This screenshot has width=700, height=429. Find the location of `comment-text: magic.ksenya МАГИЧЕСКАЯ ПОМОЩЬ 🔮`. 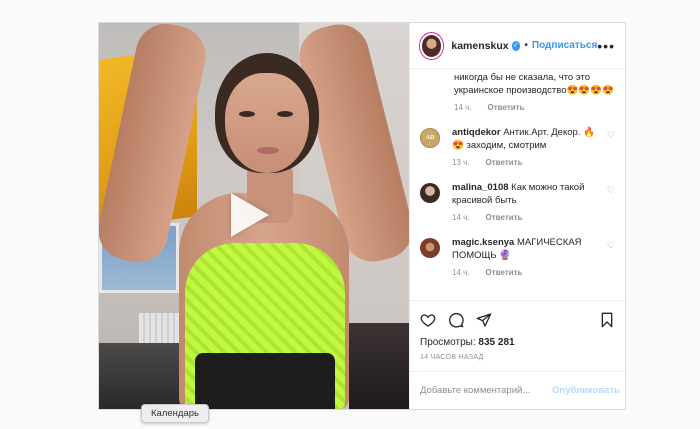

comment-text: magic.ksenya МАГИЧЕСКАЯ ПОМОЩЬ 🔮 is located at coordinates (526, 249).